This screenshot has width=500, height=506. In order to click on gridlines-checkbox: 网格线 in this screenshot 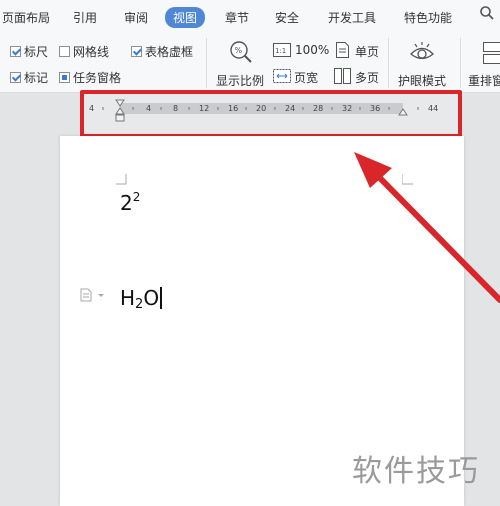, I will do `click(84, 51)`.